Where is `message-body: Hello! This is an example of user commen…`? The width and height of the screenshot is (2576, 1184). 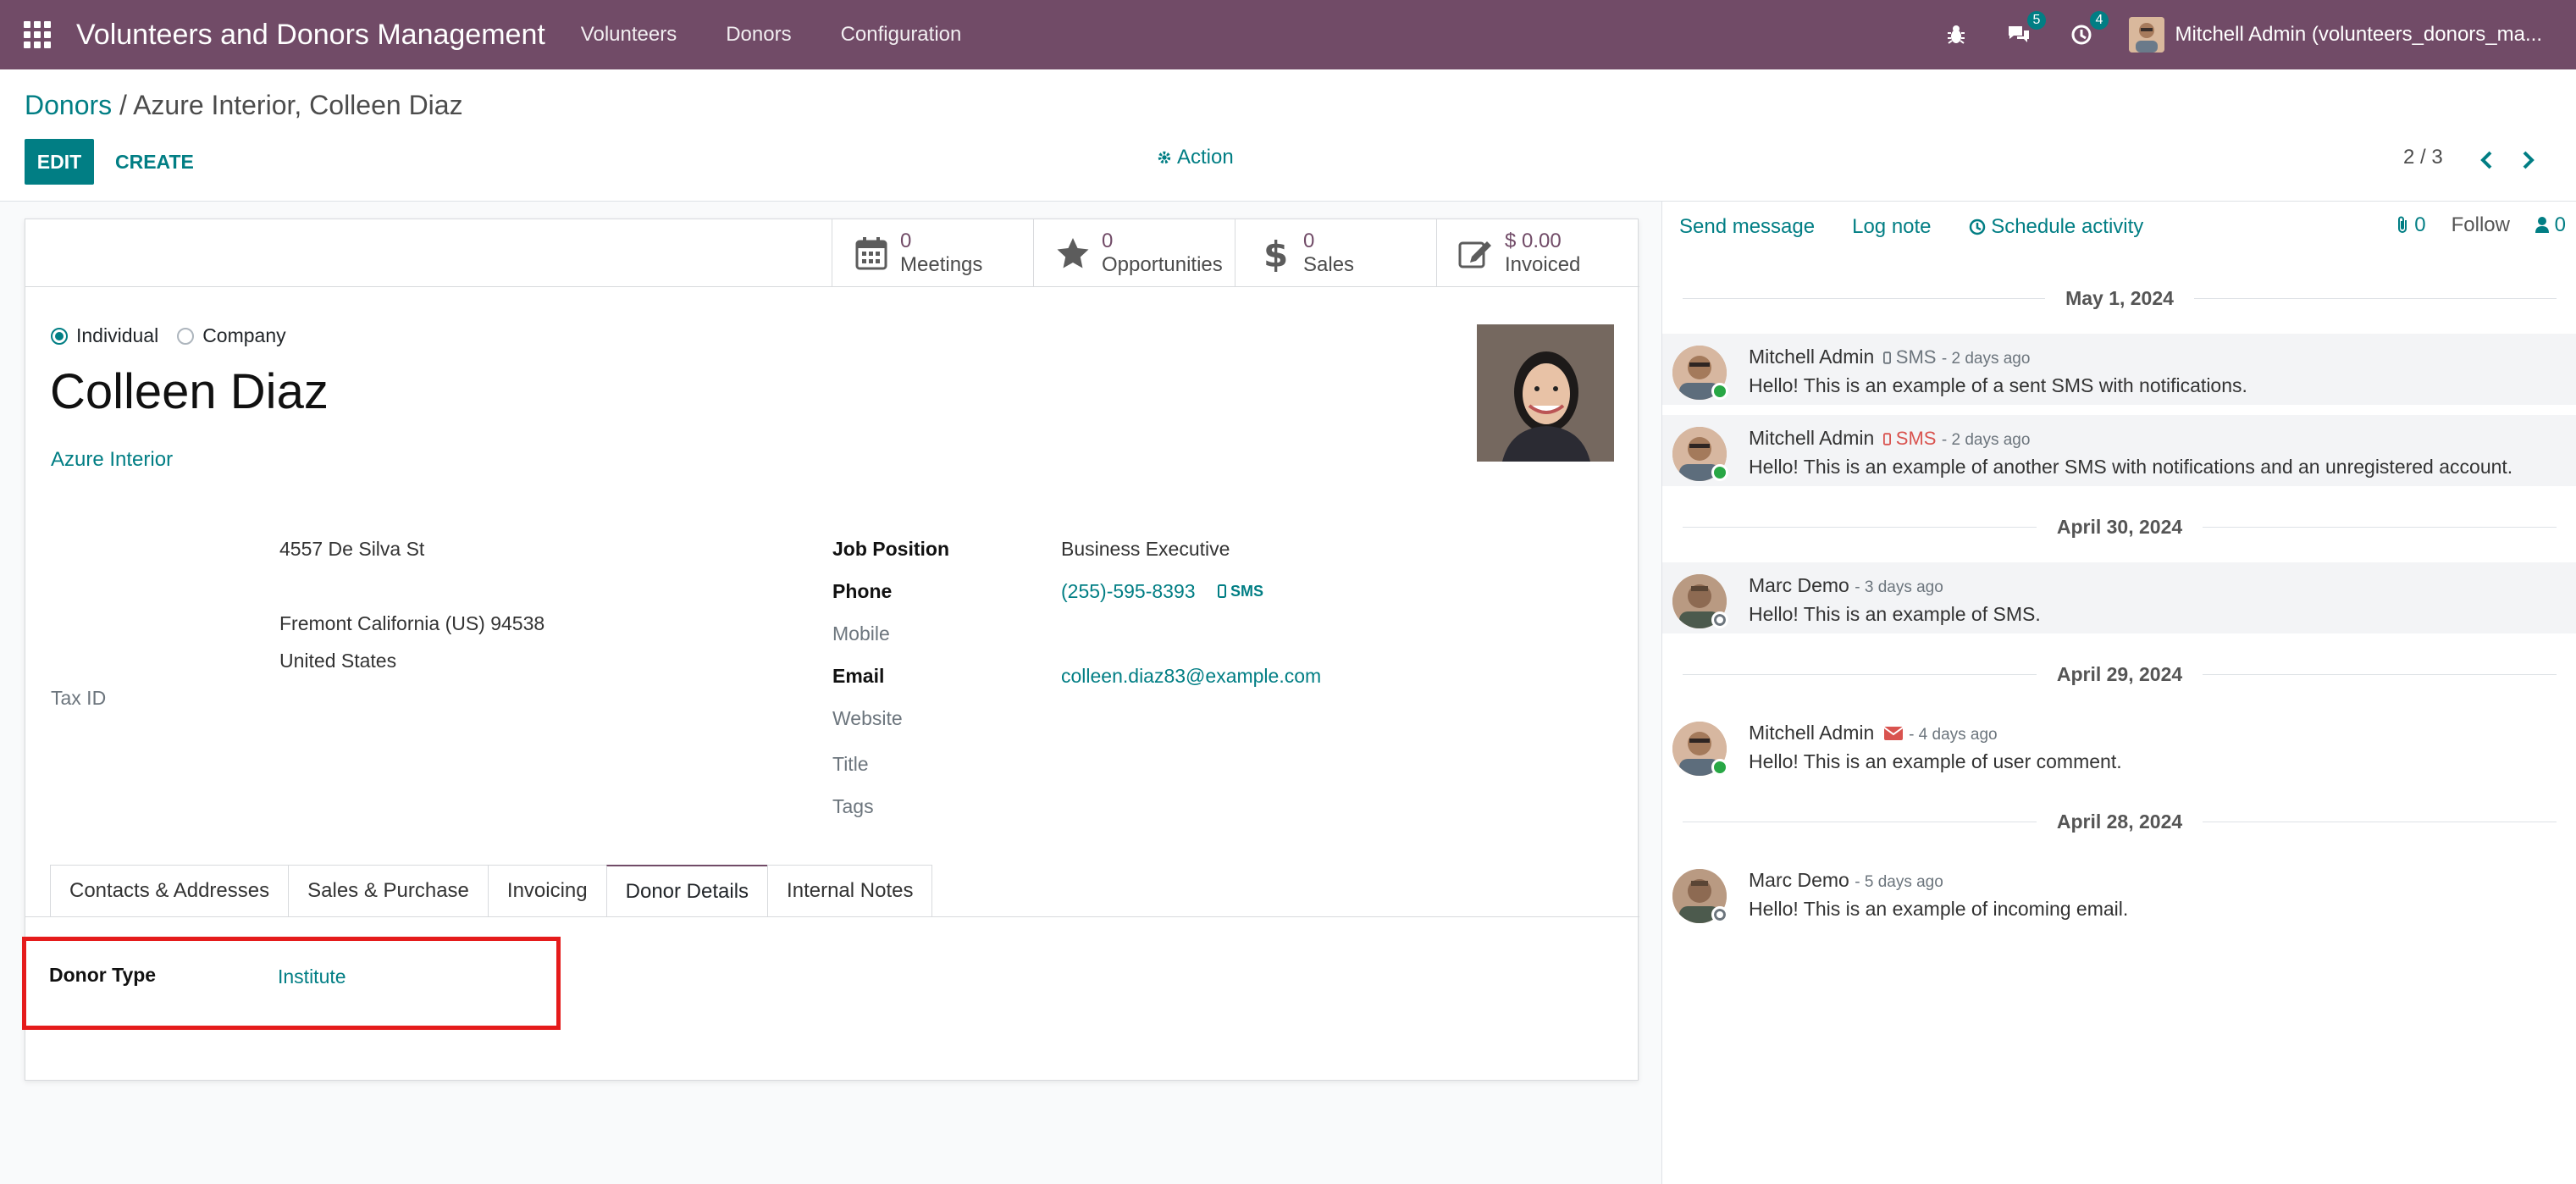
message-body: Hello! This is an example of user commen… is located at coordinates (1935, 761).